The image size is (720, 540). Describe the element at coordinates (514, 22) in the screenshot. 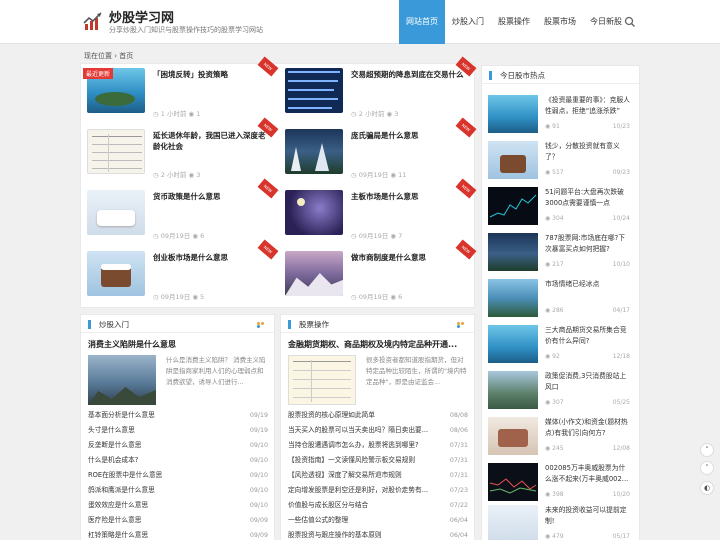

I see `nav-item-operation: 股票操作` at that location.